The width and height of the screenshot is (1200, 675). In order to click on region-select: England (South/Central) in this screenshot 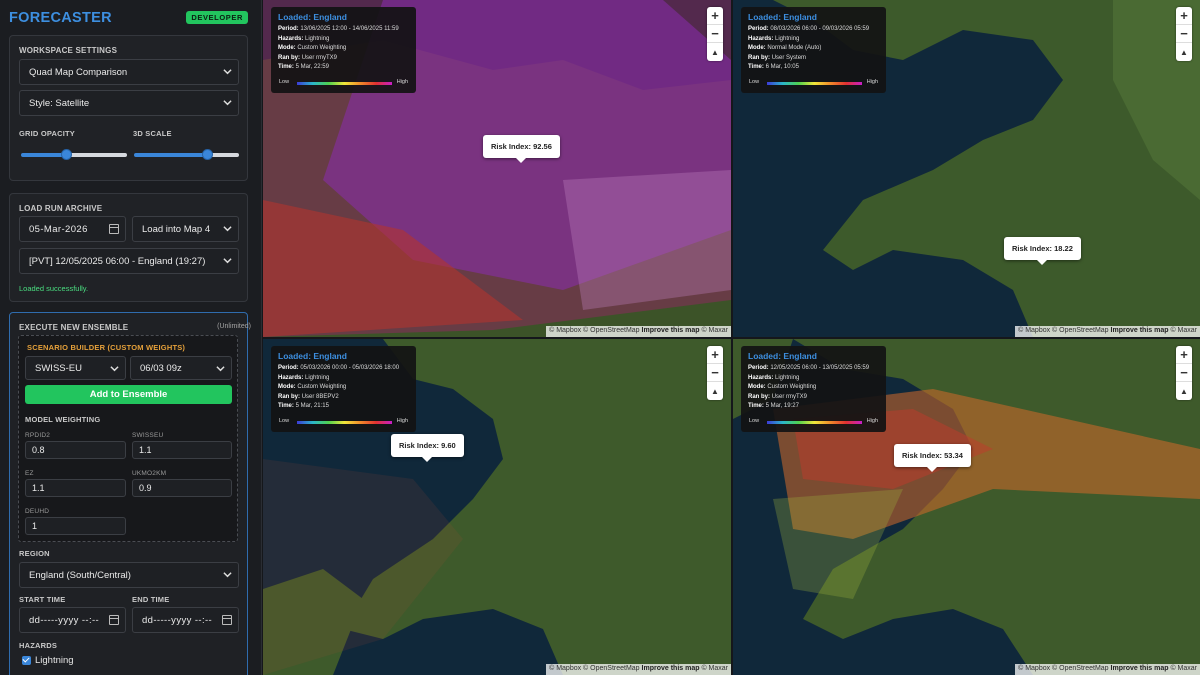, I will do `click(129, 575)`.